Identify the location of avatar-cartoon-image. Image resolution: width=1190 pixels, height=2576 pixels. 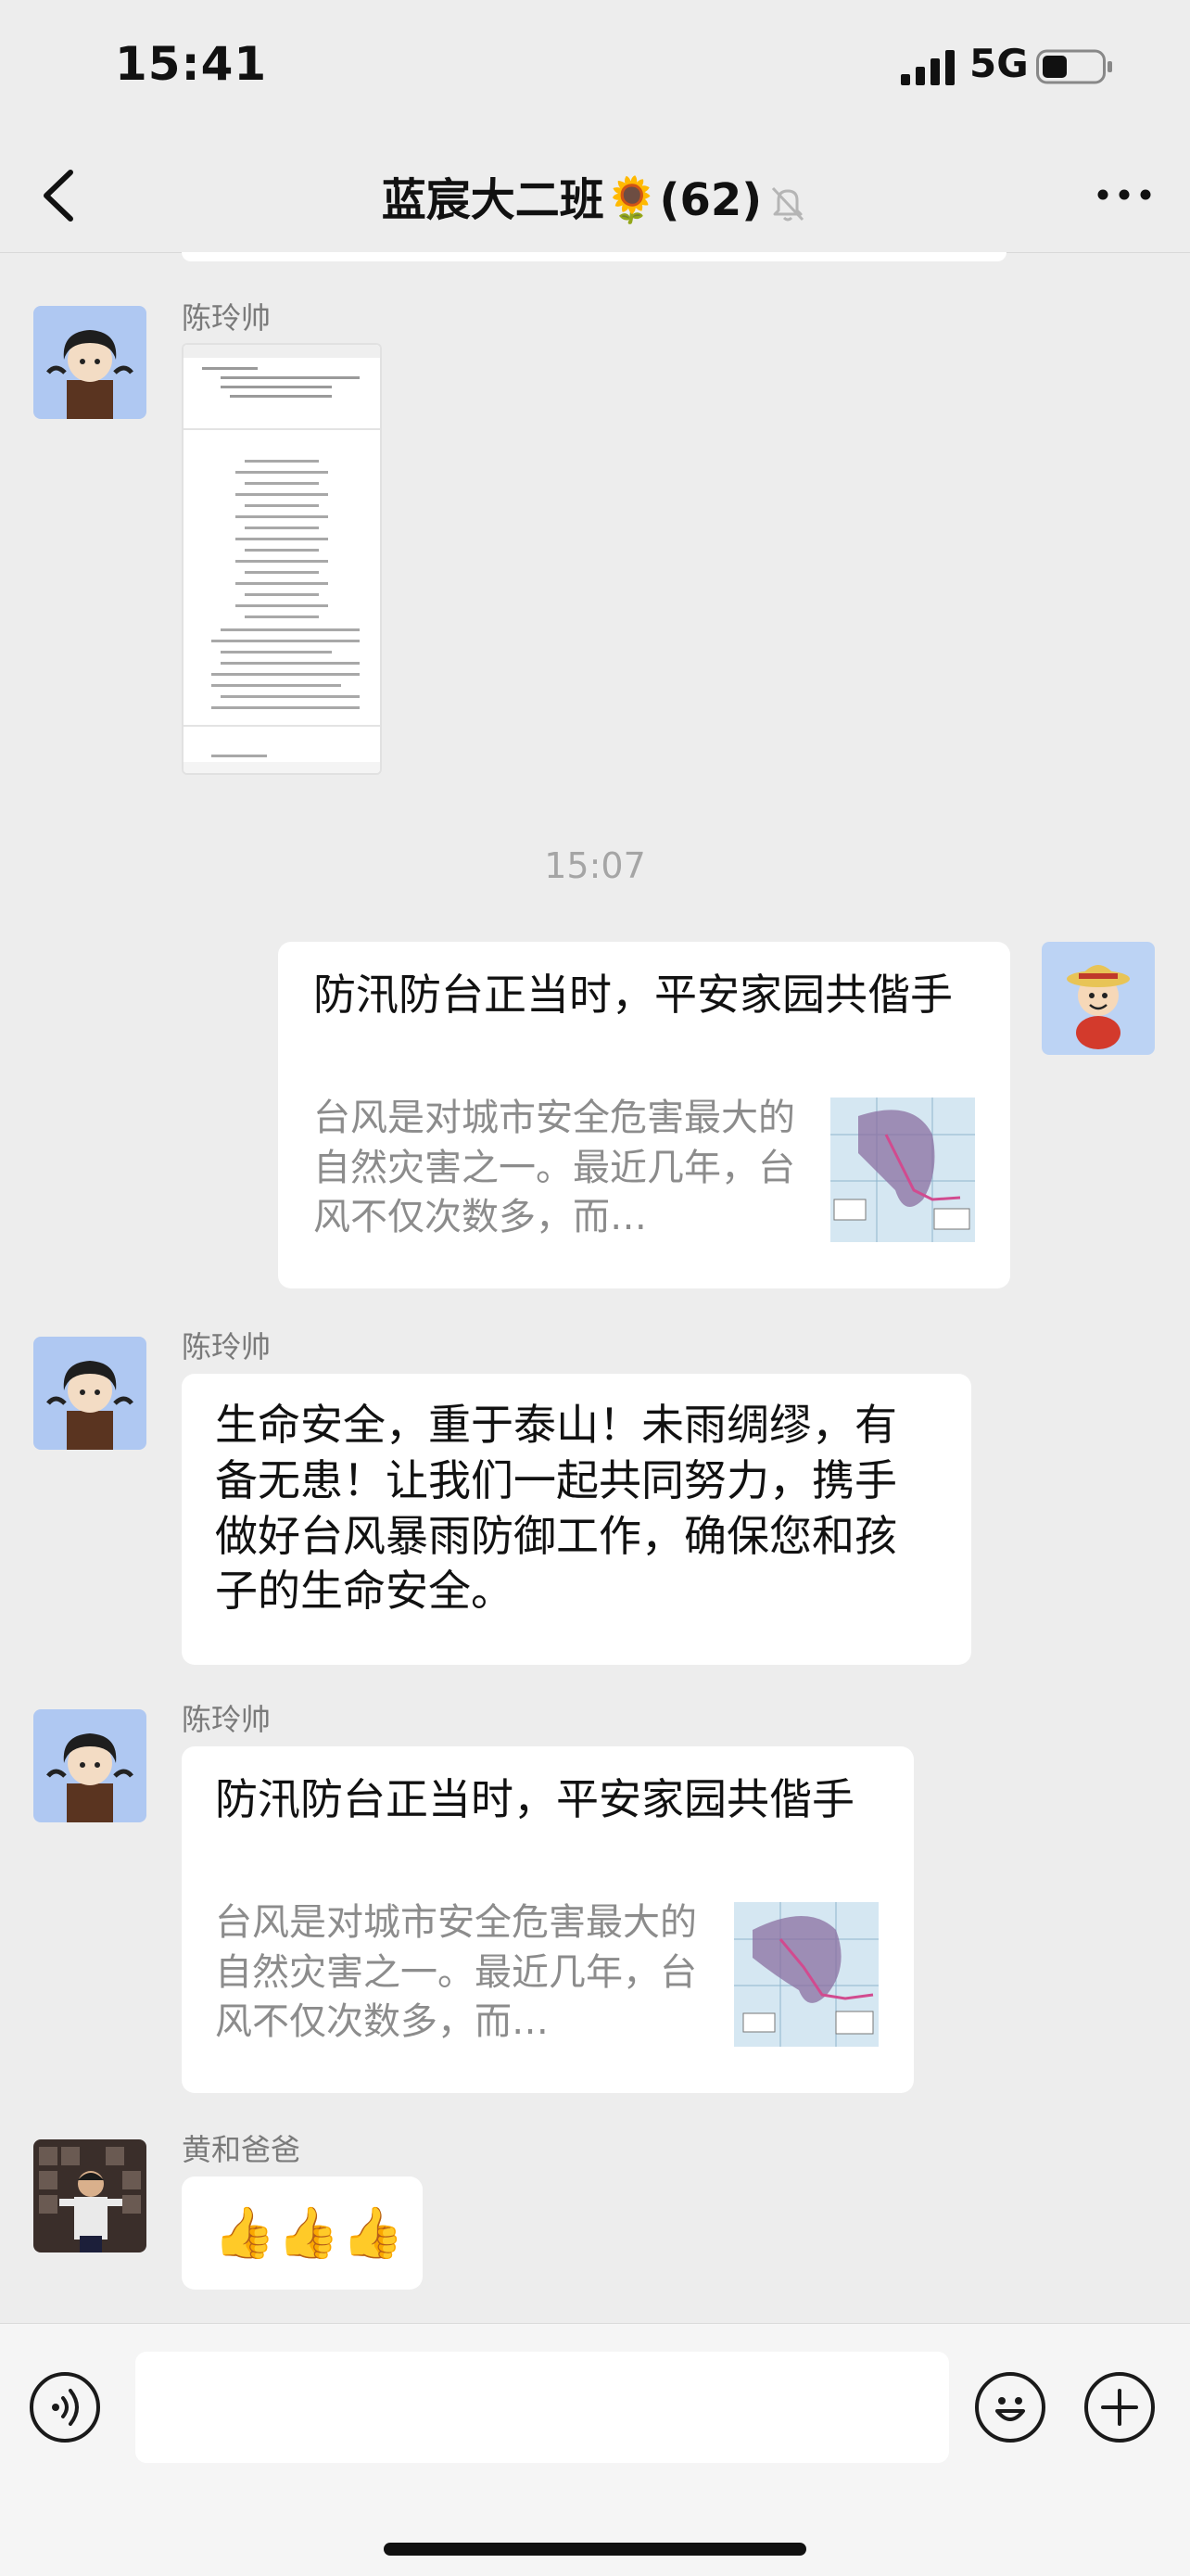
(1098, 998).